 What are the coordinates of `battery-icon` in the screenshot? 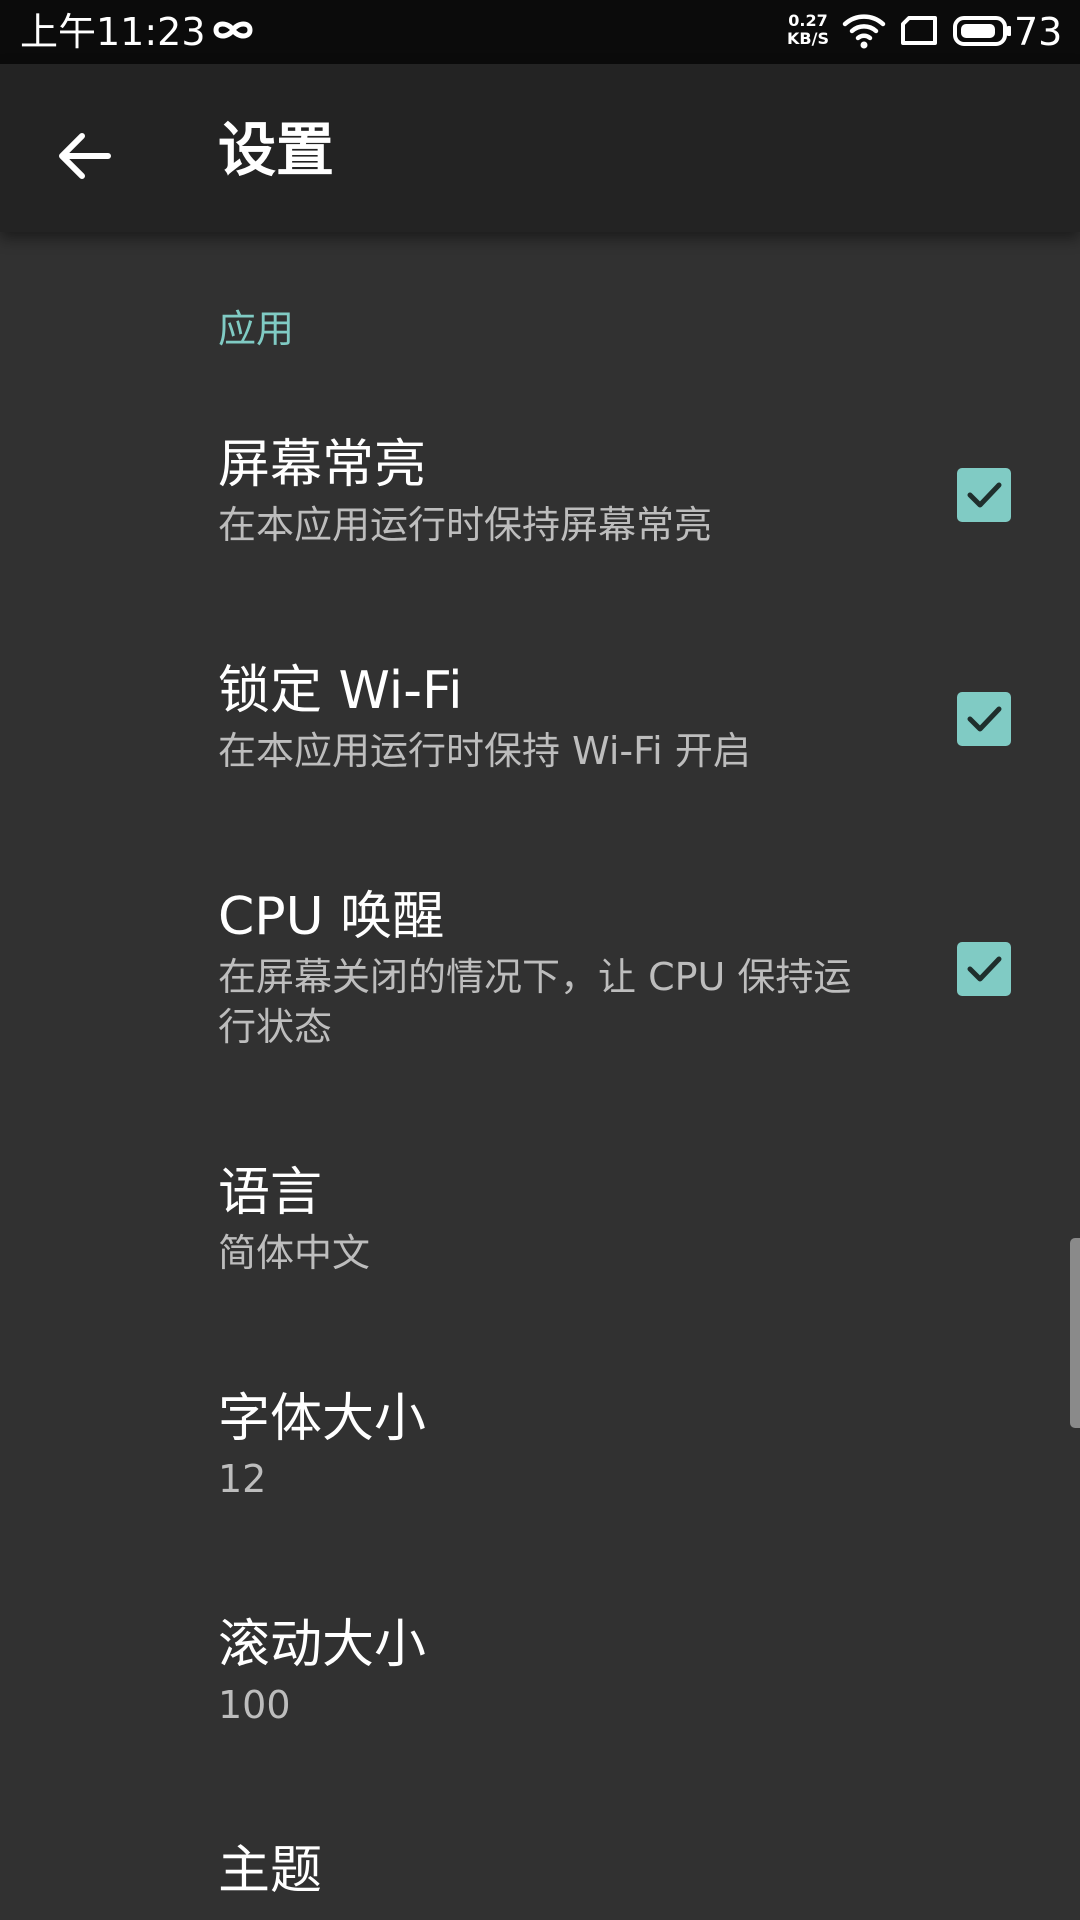 It's located at (982, 33).